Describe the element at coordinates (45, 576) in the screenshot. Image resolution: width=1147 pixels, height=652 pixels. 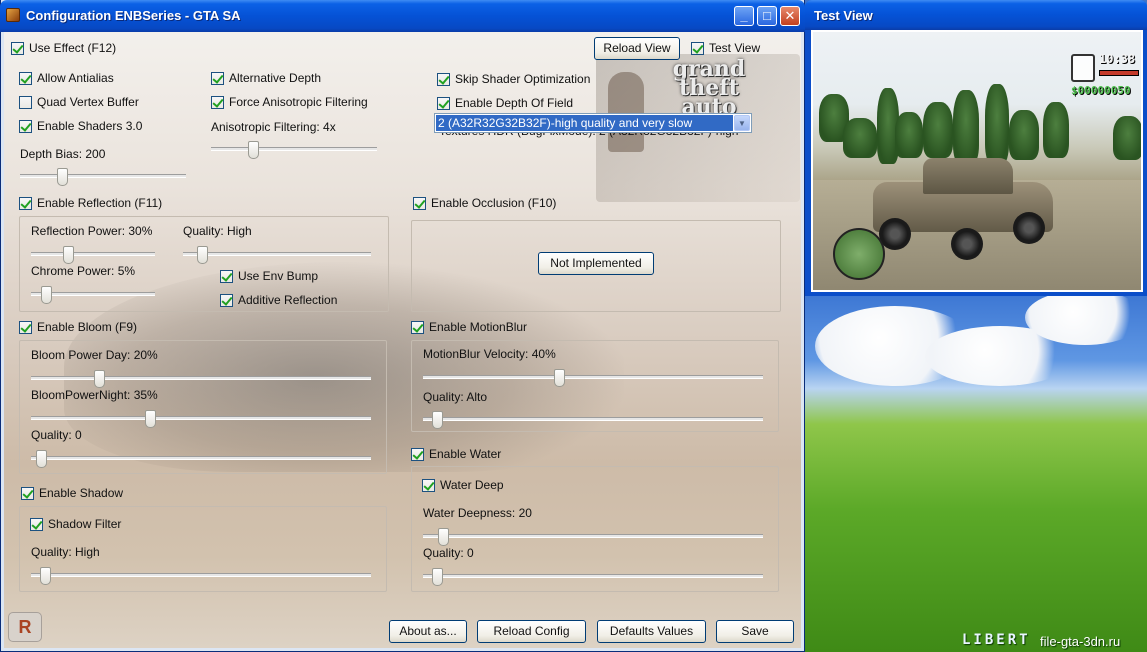
I see `shadow-quality-thumb` at that location.